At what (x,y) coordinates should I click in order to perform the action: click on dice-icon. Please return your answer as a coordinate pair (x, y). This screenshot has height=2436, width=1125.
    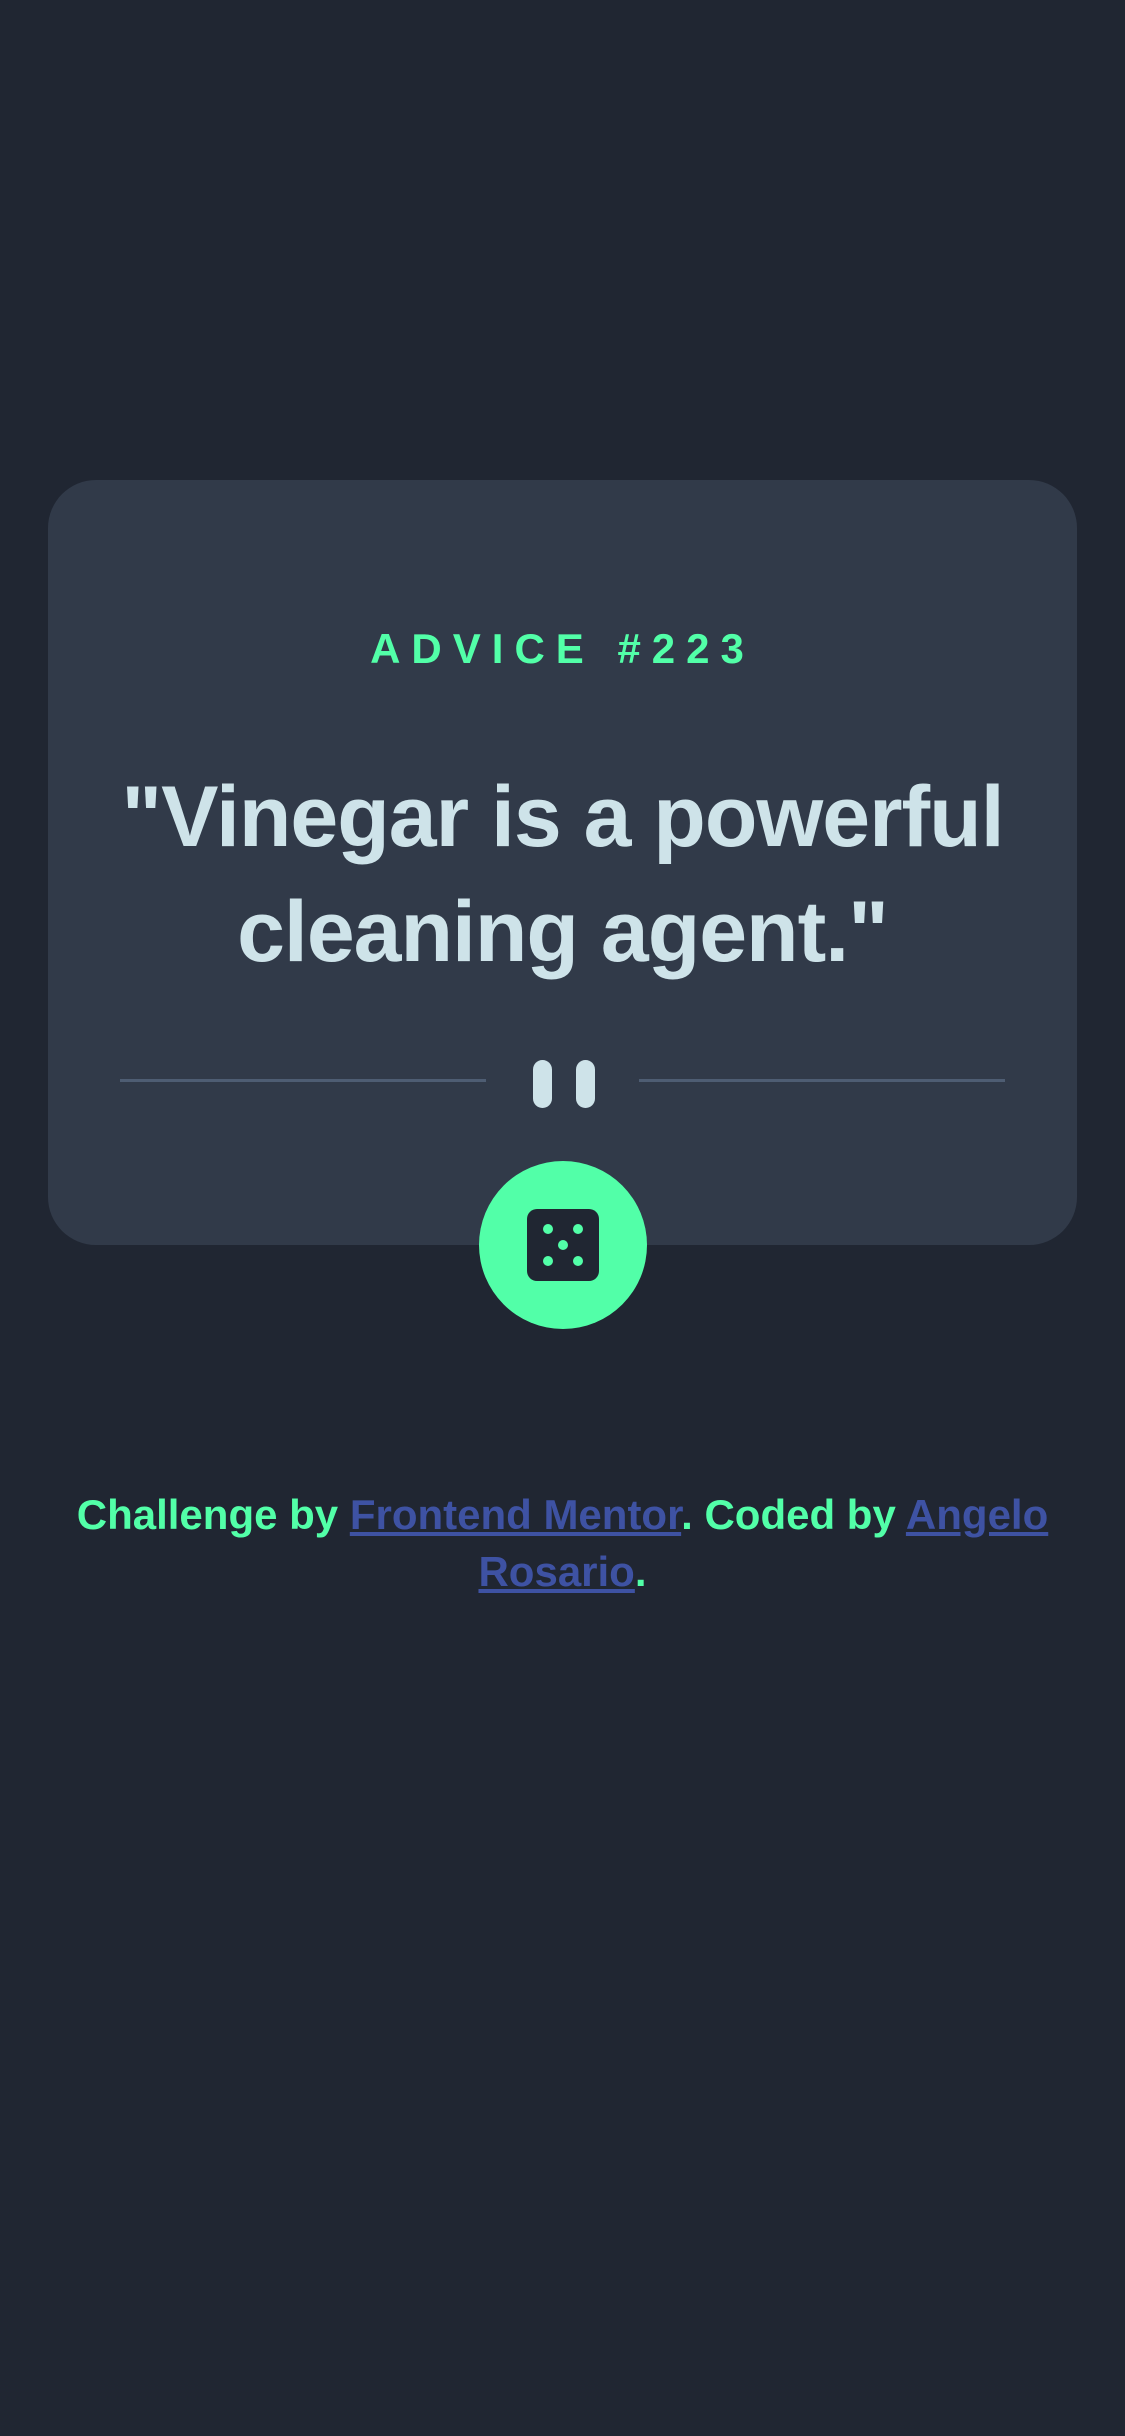
    Looking at the image, I should click on (563, 1245).